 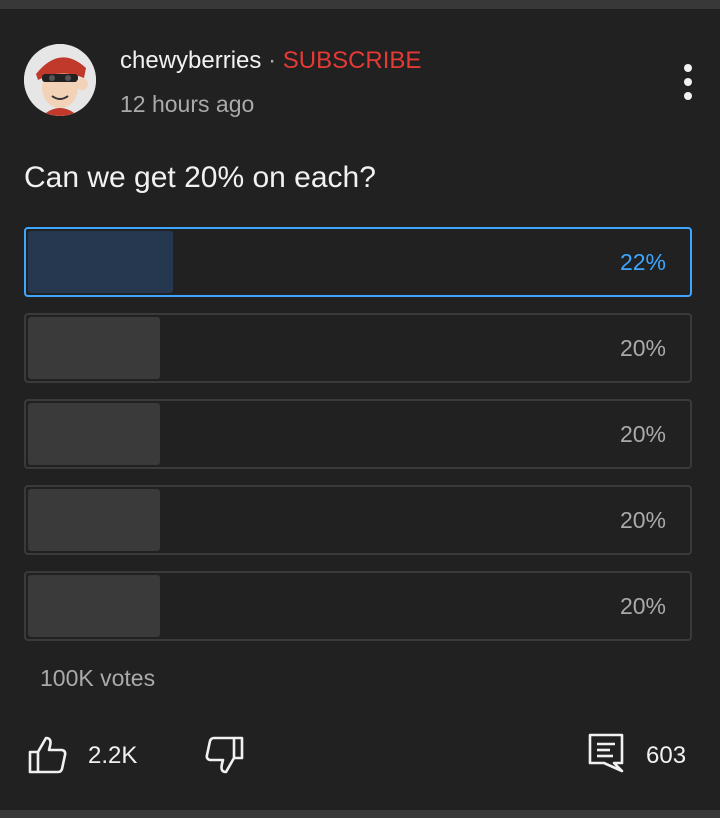 What do you see at coordinates (113, 755) in the screenshot?
I see `like-count: 2.2K` at bounding box center [113, 755].